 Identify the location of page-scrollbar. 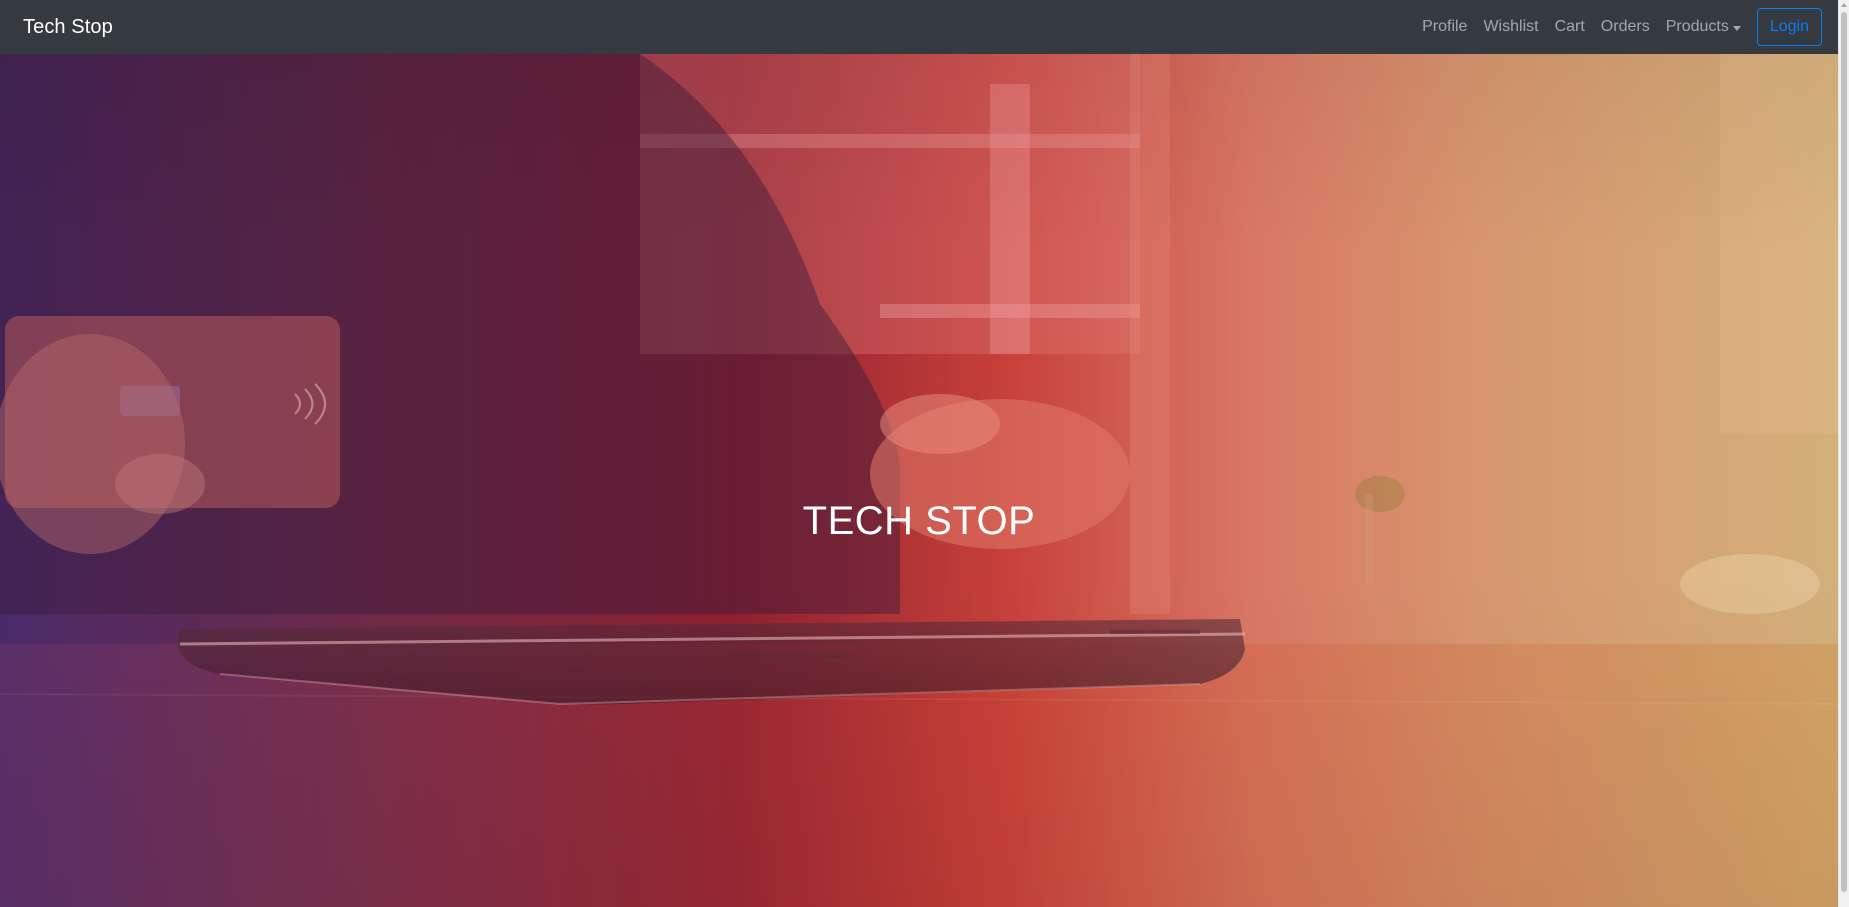
(1843, 453).